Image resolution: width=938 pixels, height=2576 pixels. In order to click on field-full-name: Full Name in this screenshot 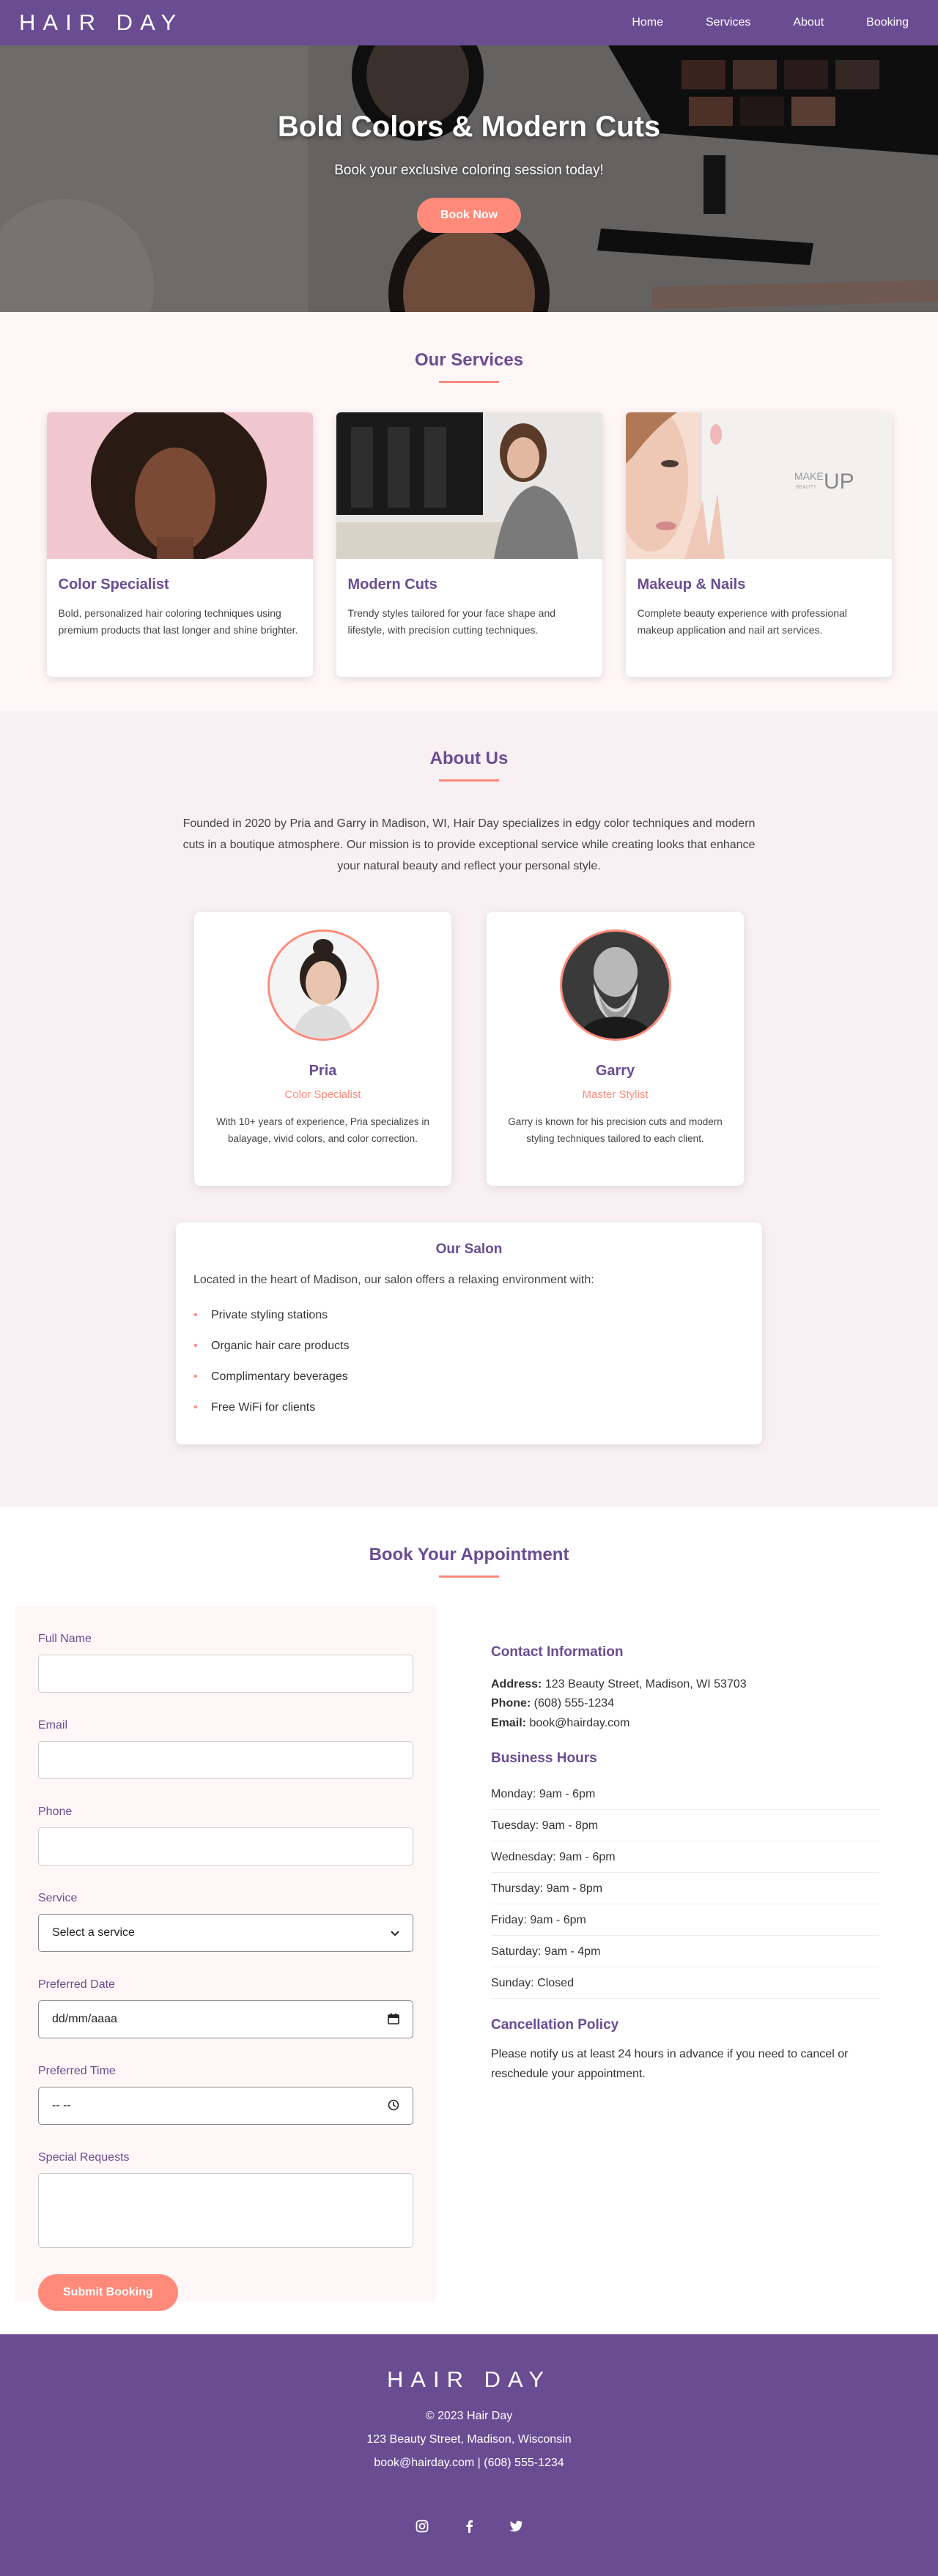, I will do `click(225, 1663)`.